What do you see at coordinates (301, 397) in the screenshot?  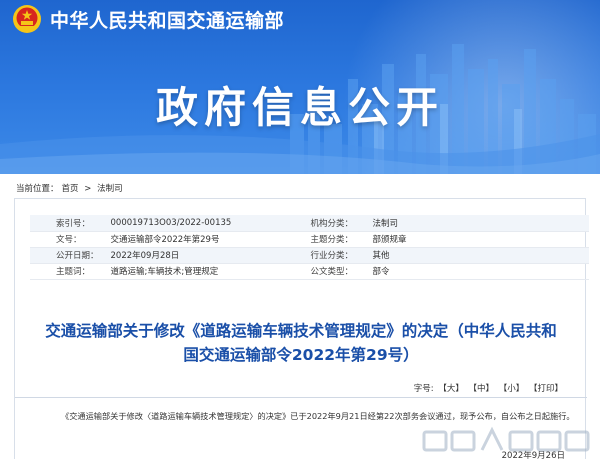 I see `content-divider` at bounding box center [301, 397].